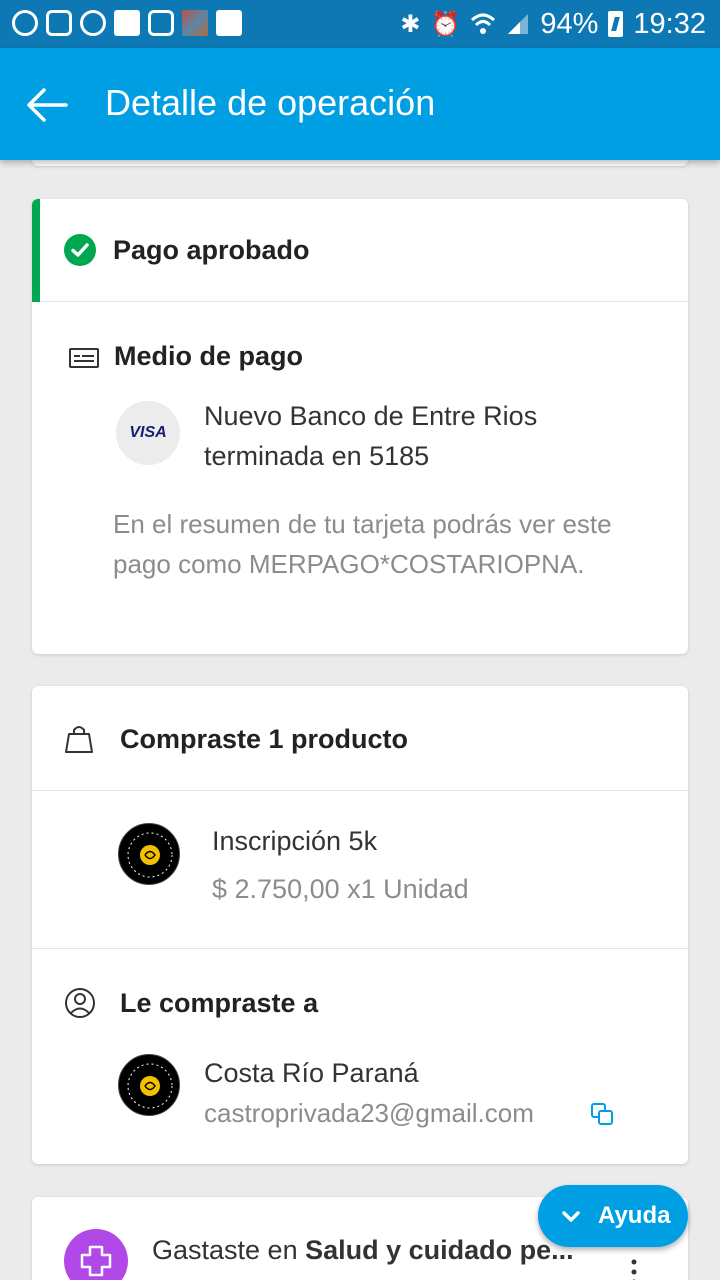  What do you see at coordinates (229, 1250) in the screenshot?
I see `spending-prefix: Gastaste en` at bounding box center [229, 1250].